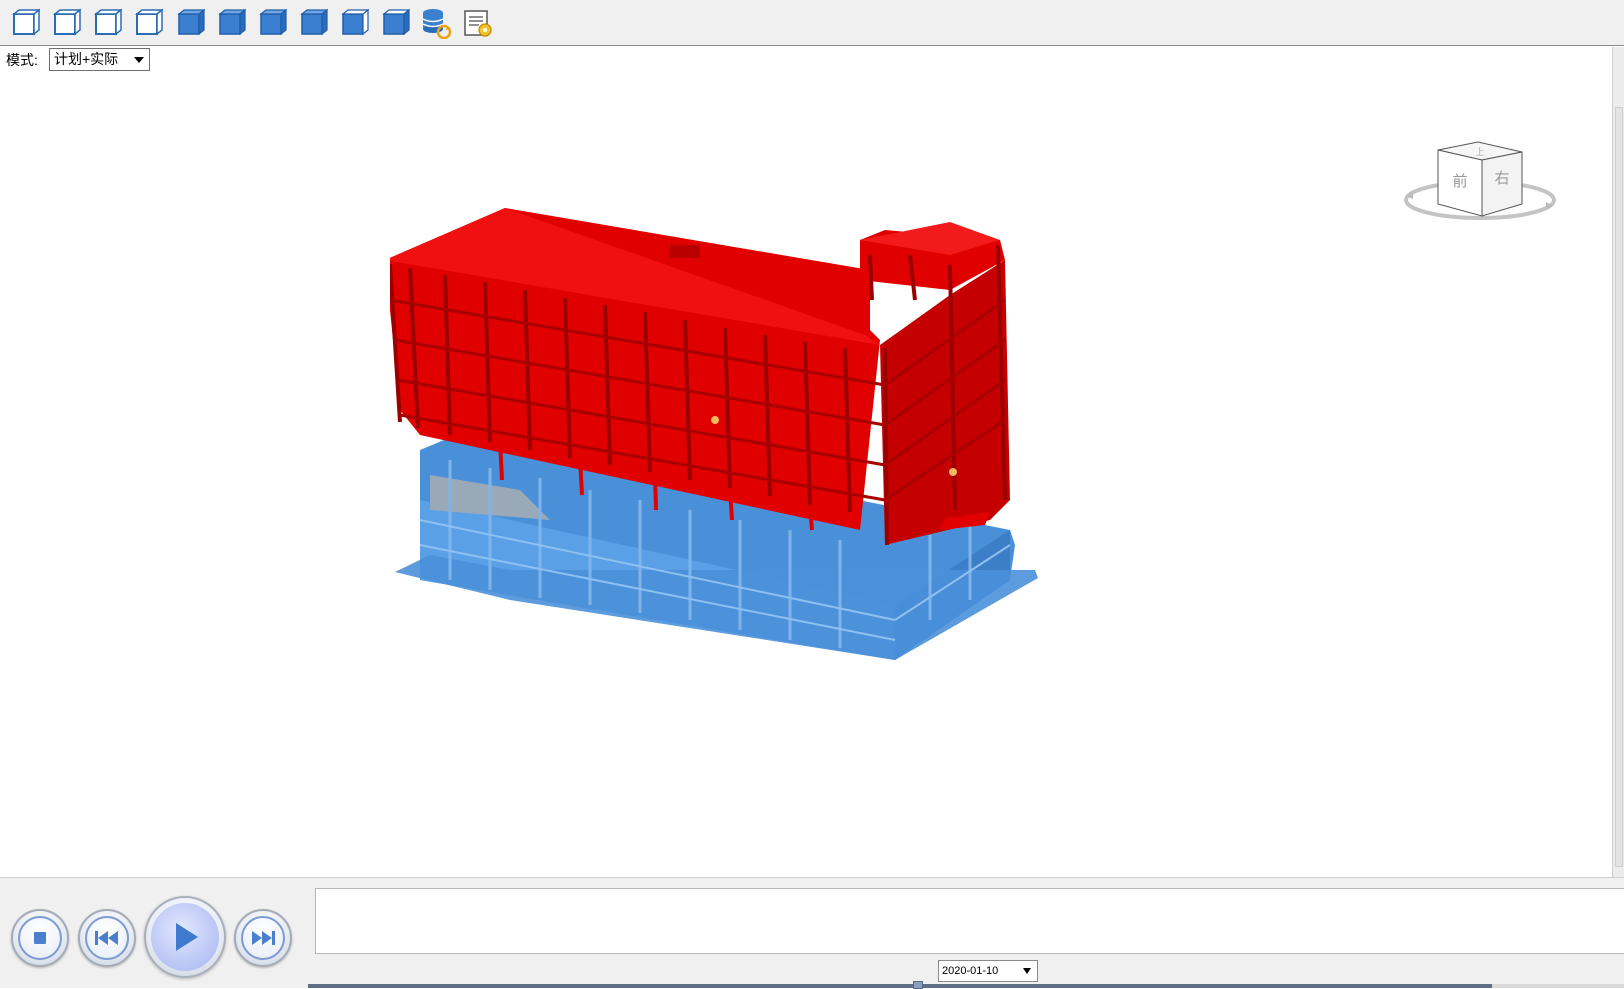 This screenshot has width=1624, height=989. I want to click on view-cube-top-label: 上, so click(1479, 152).